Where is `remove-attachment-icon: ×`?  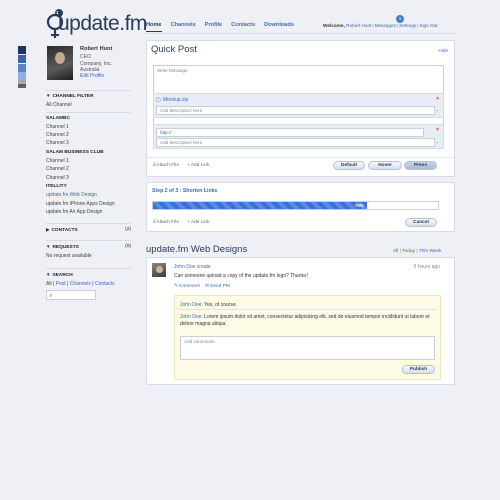
remove-attachment-icon: × is located at coordinates (437, 99).